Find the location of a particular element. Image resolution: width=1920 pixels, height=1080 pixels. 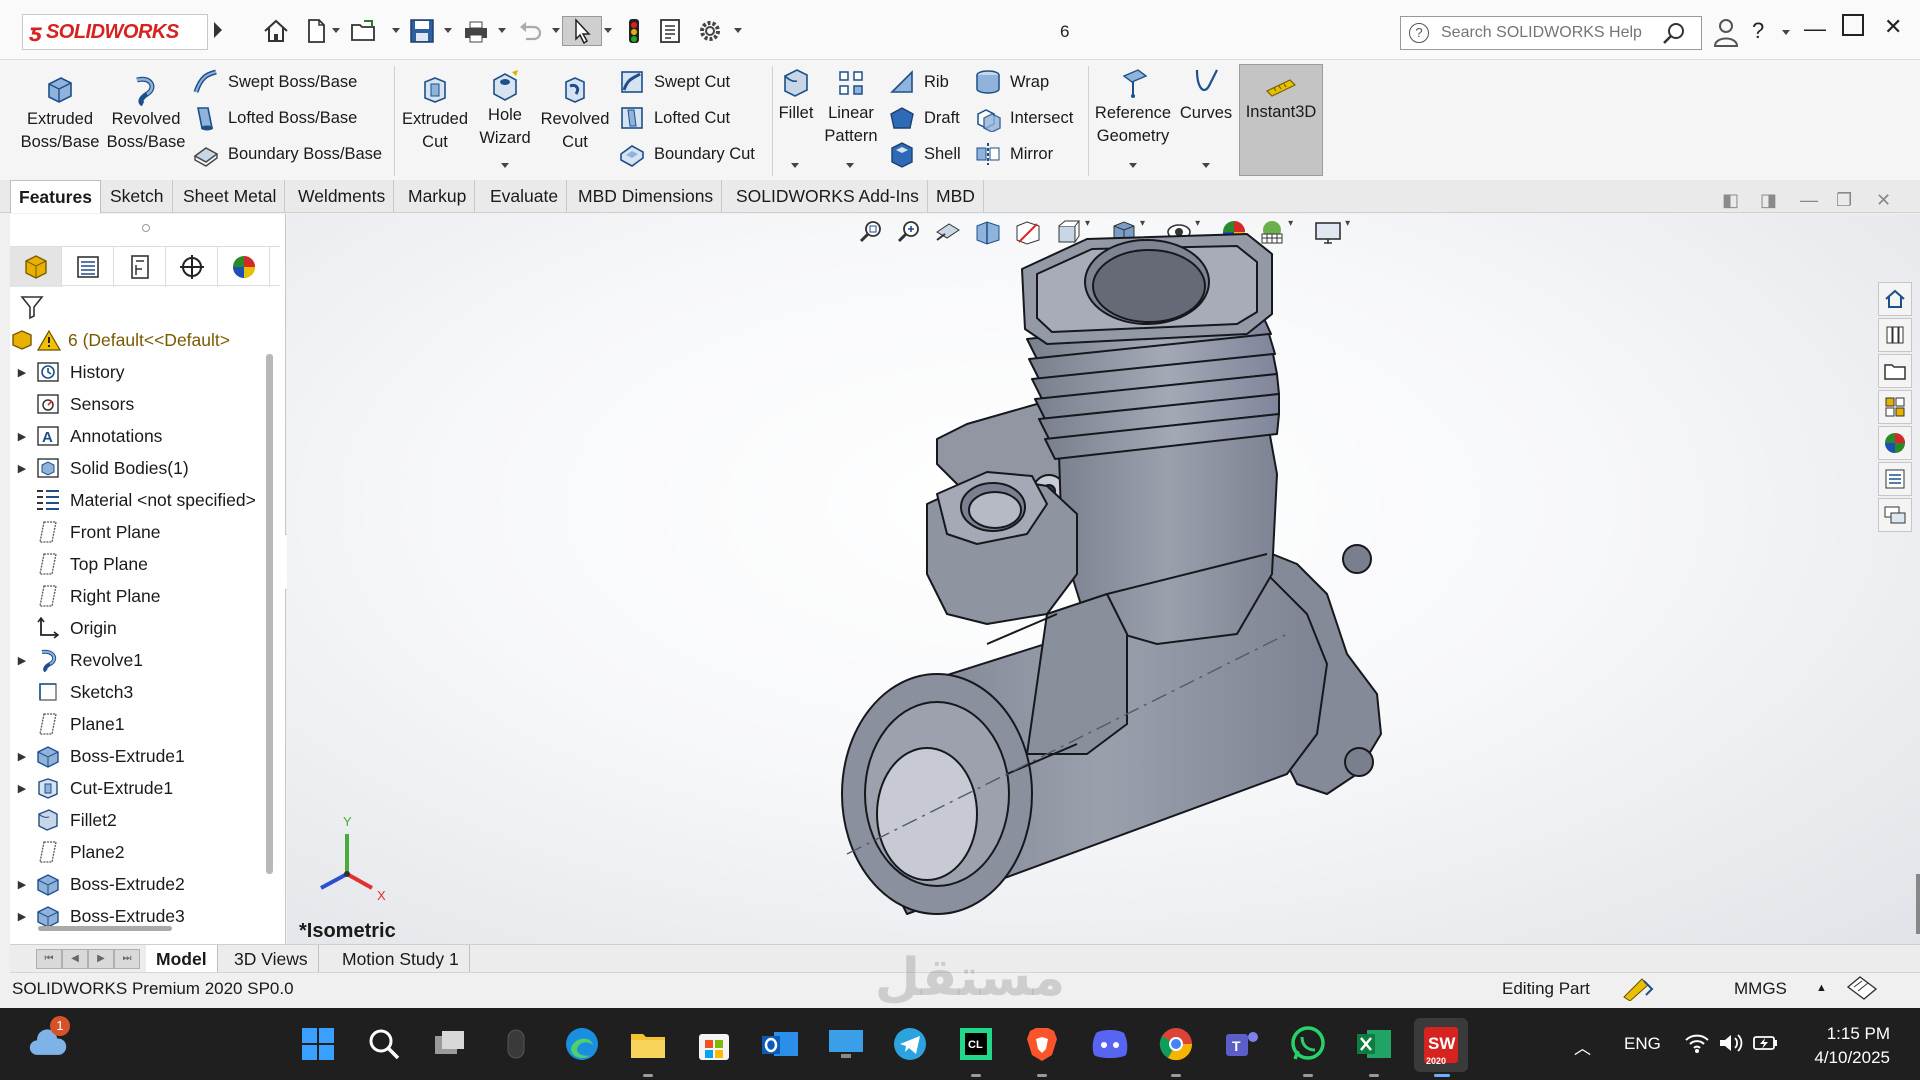

excel-button is located at coordinates (1374, 1044).